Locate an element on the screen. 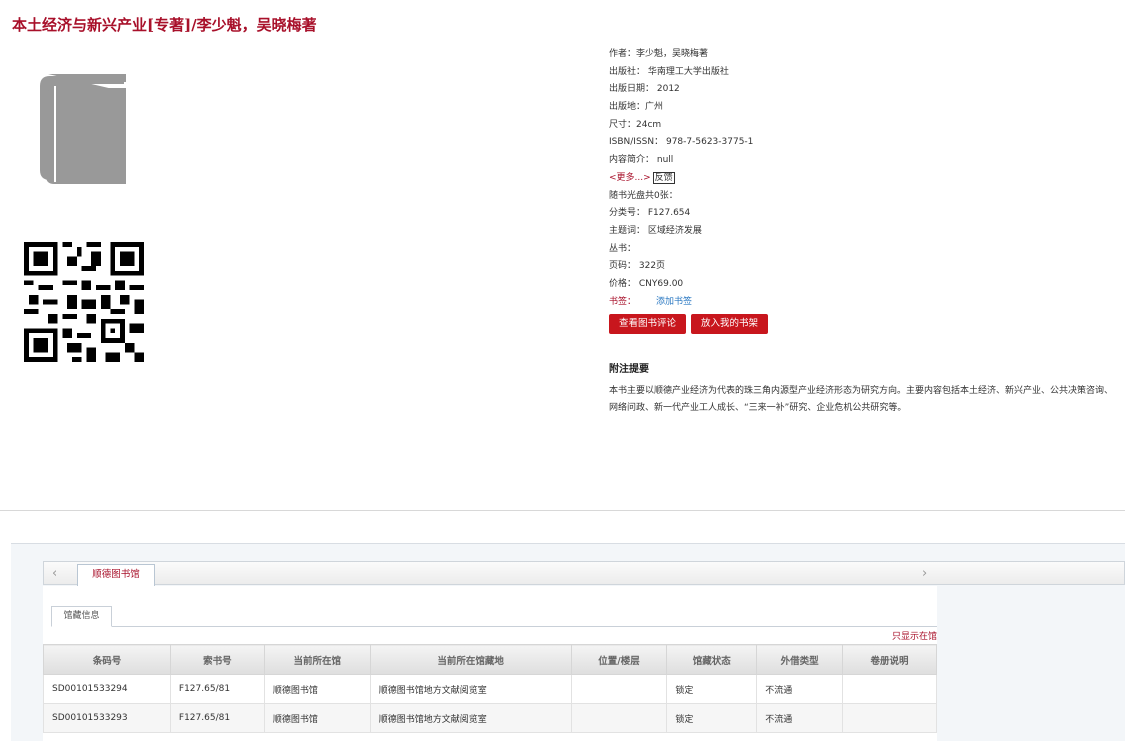 The width and height of the screenshot is (1125, 741). qr-code-icon is located at coordinates (84, 302).